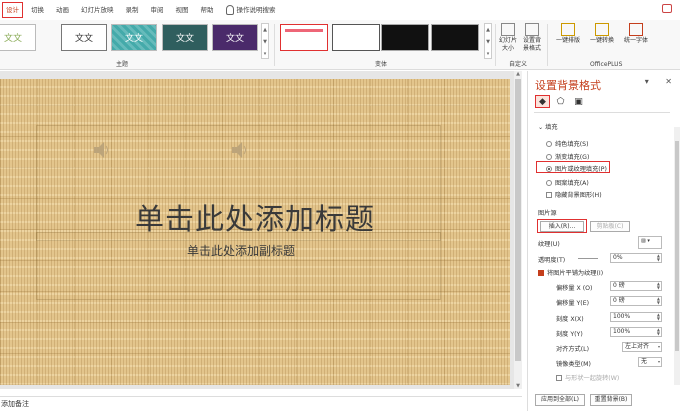 Image resolution: width=680 pixels, height=411 pixels. I want to click on format-background-icon, so click(532, 29).